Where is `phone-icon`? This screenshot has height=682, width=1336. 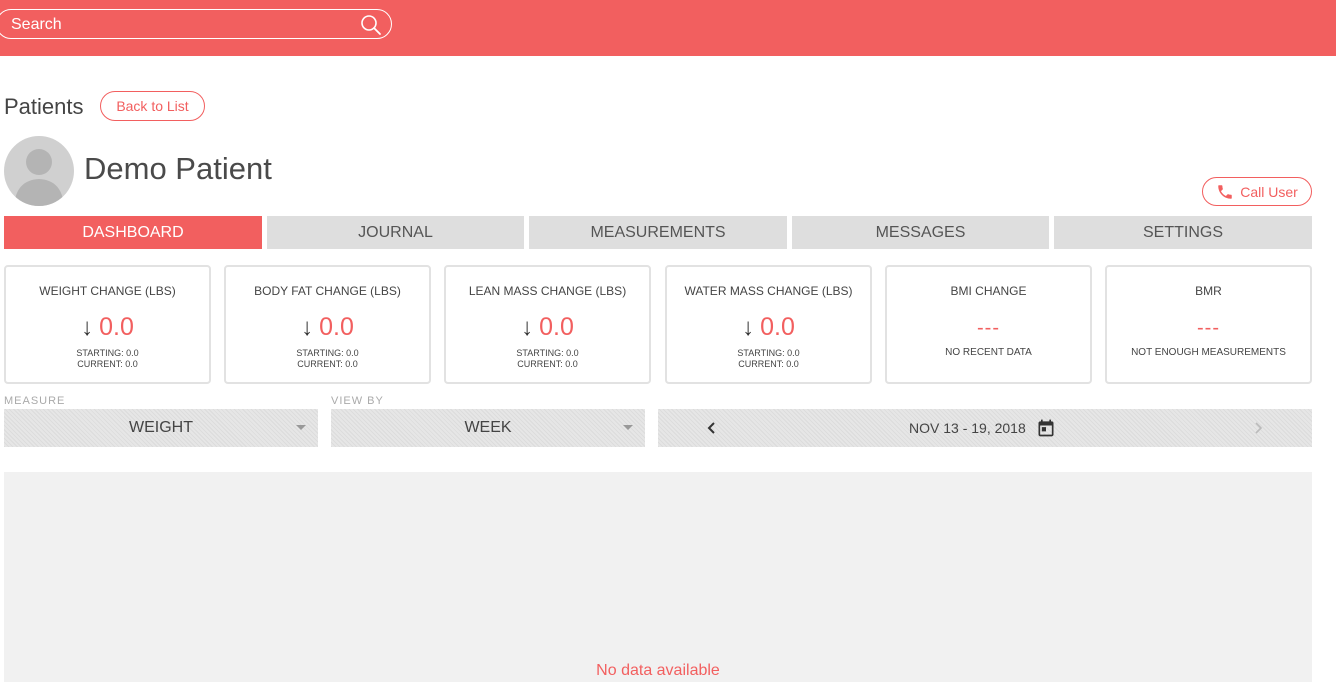 phone-icon is located at coordinates (1225, 191).